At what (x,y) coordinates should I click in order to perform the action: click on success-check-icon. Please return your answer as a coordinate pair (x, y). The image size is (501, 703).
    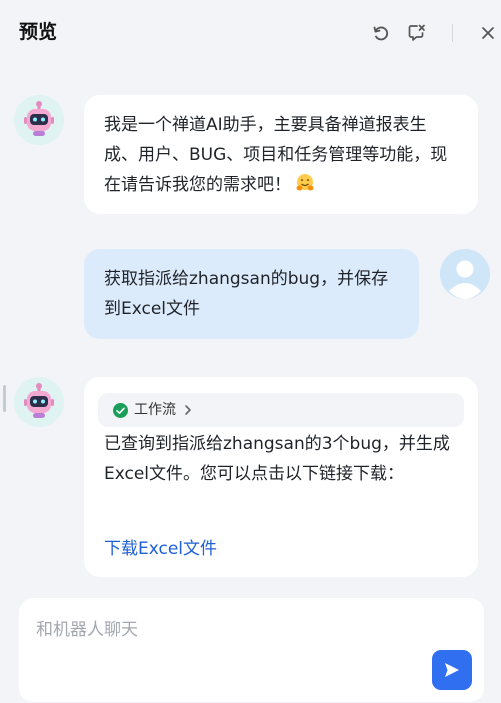
    Looking at the image, I should click on (120, 410).